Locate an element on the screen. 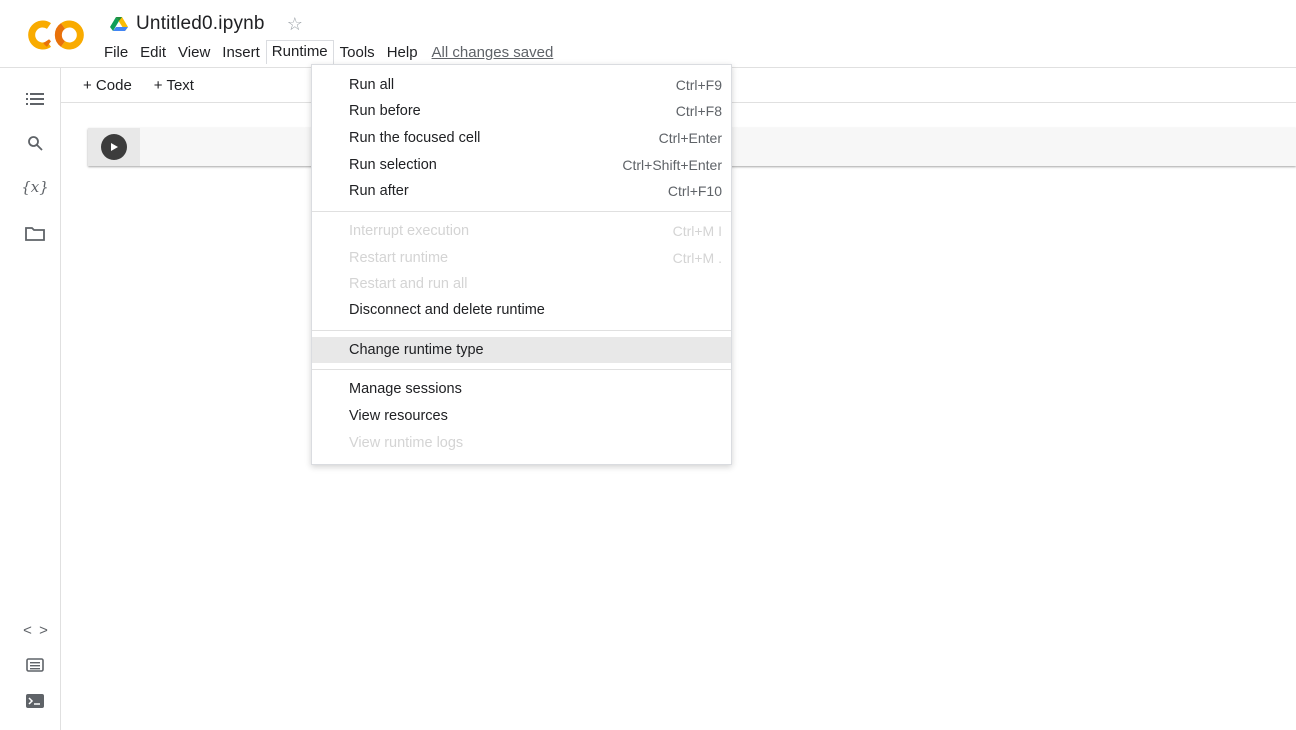 This screenshot has width=1296, height=730. menu-item-label: Disconnect and delete runtime is located at coordinates (447, 310).